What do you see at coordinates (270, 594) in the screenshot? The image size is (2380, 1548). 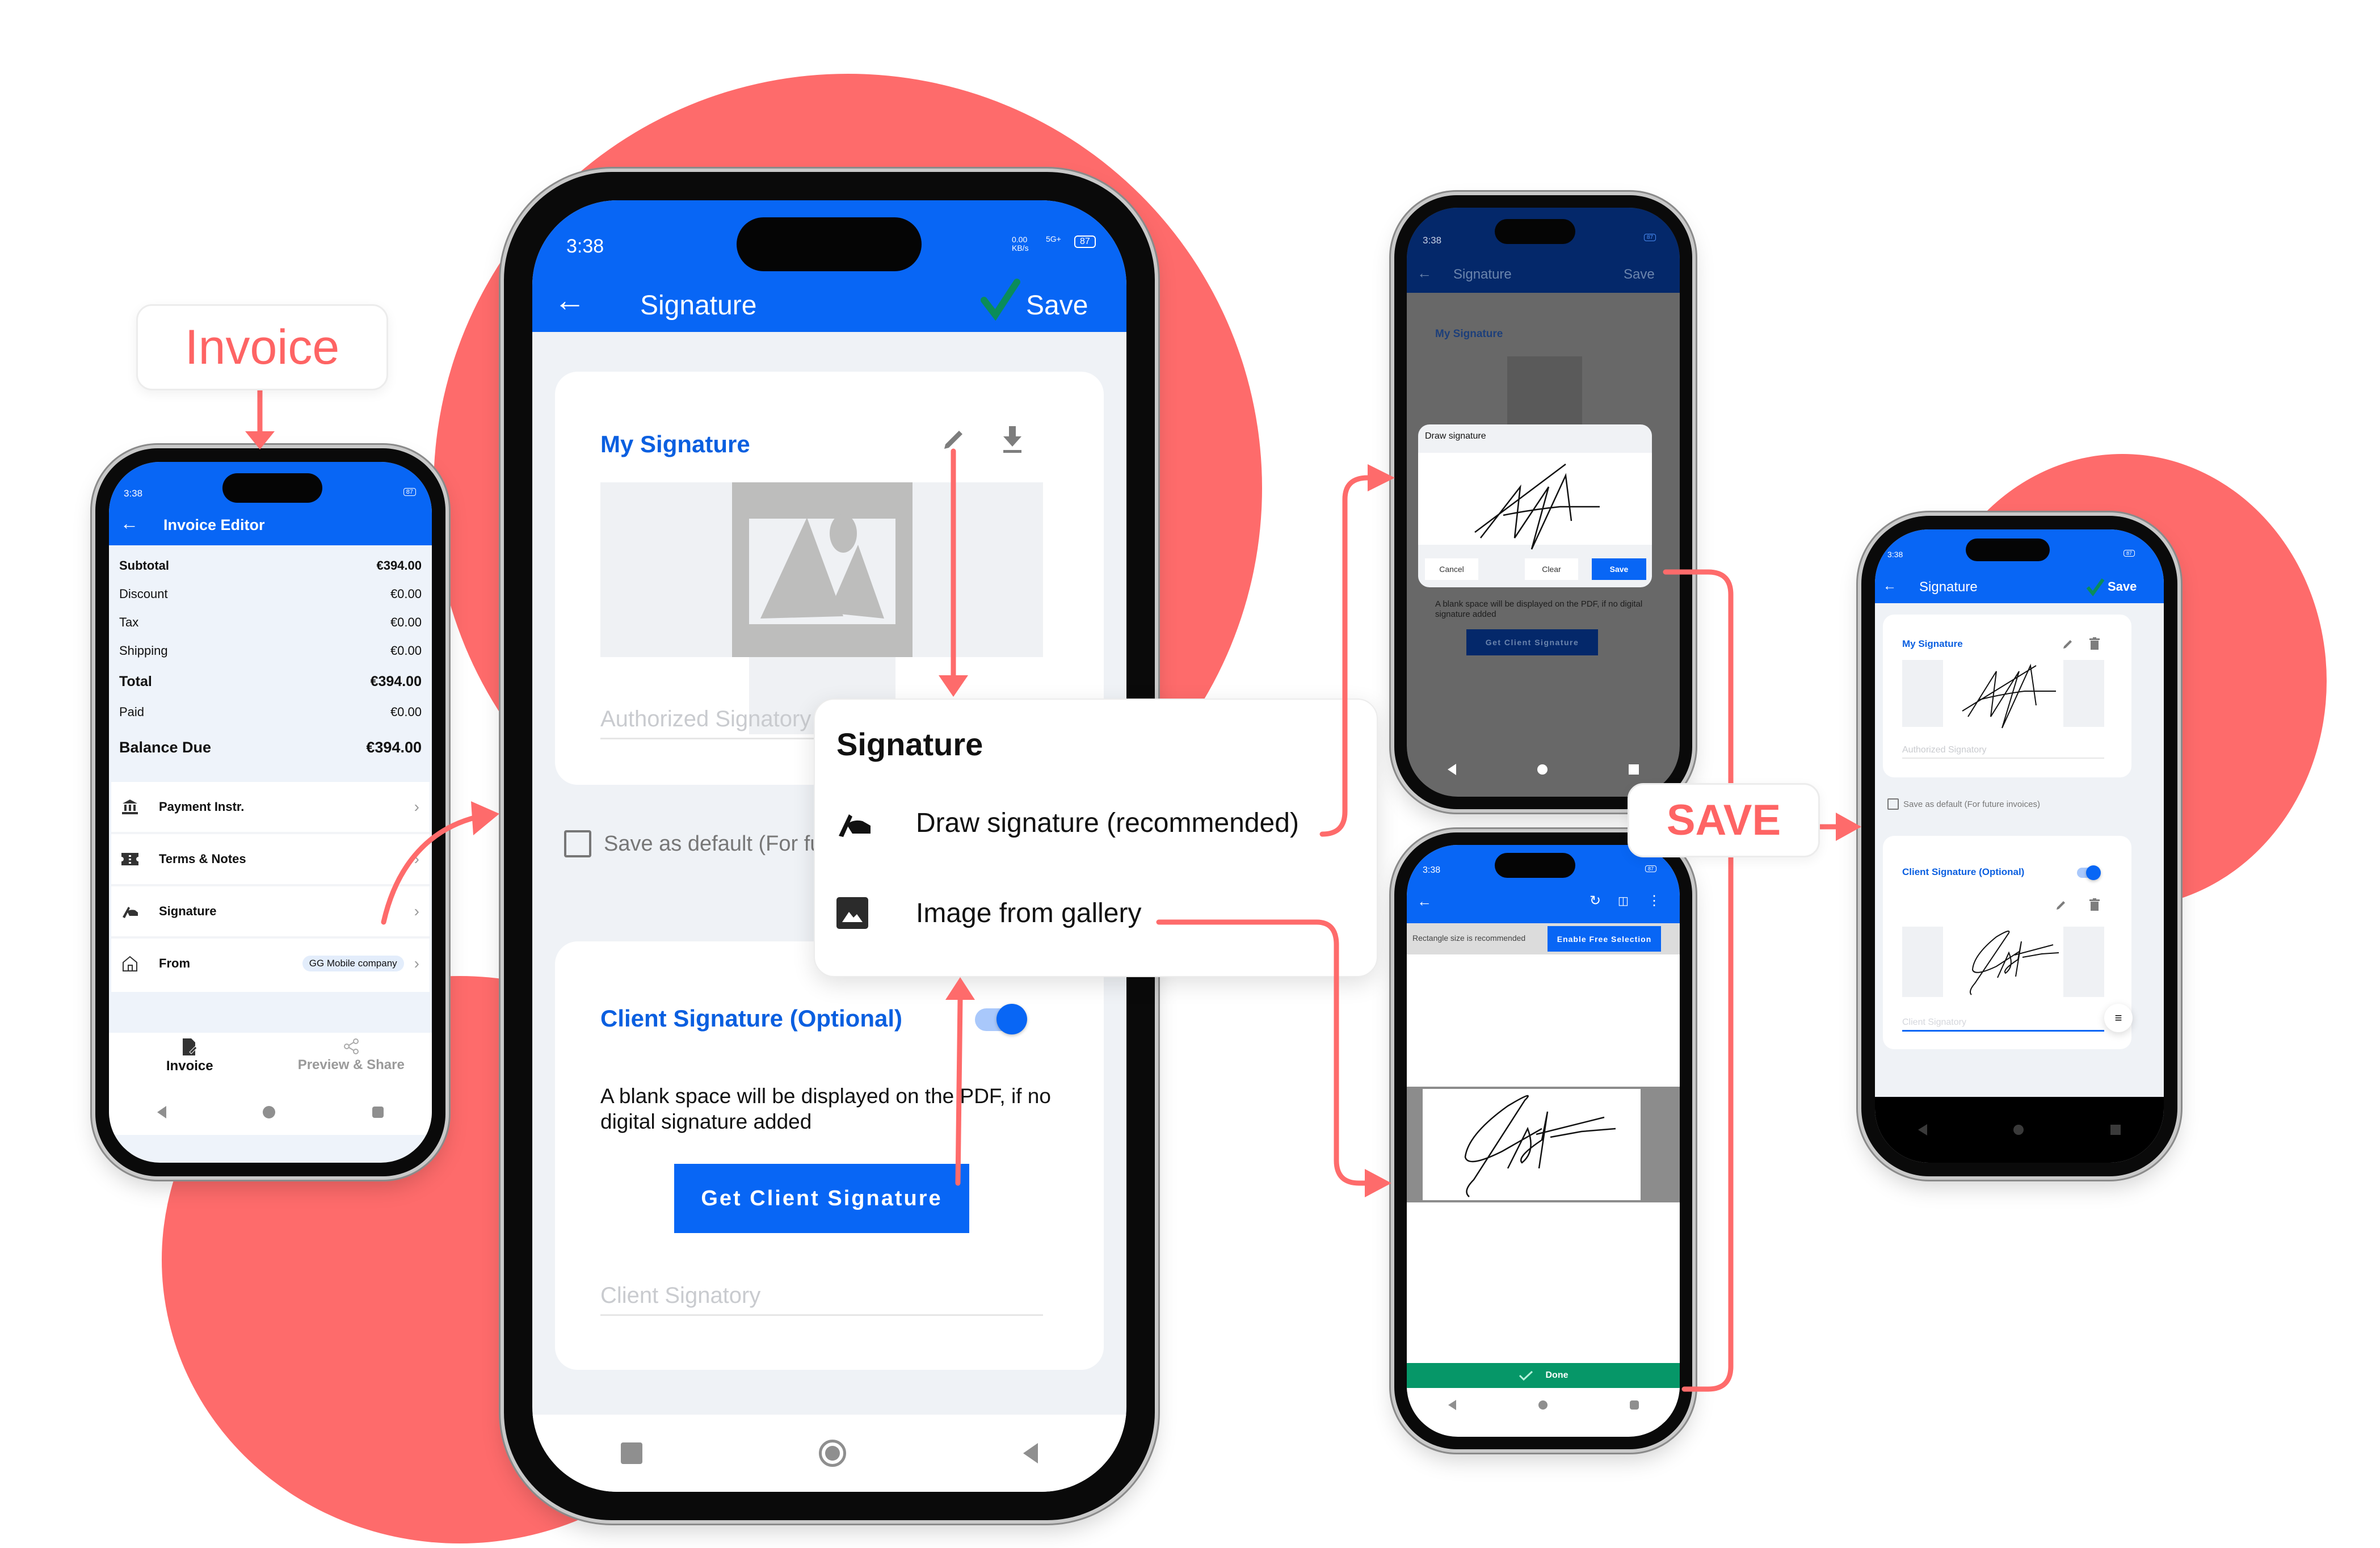 I see `totals-row: Discount €0.00` at bounding box center [270, 594].